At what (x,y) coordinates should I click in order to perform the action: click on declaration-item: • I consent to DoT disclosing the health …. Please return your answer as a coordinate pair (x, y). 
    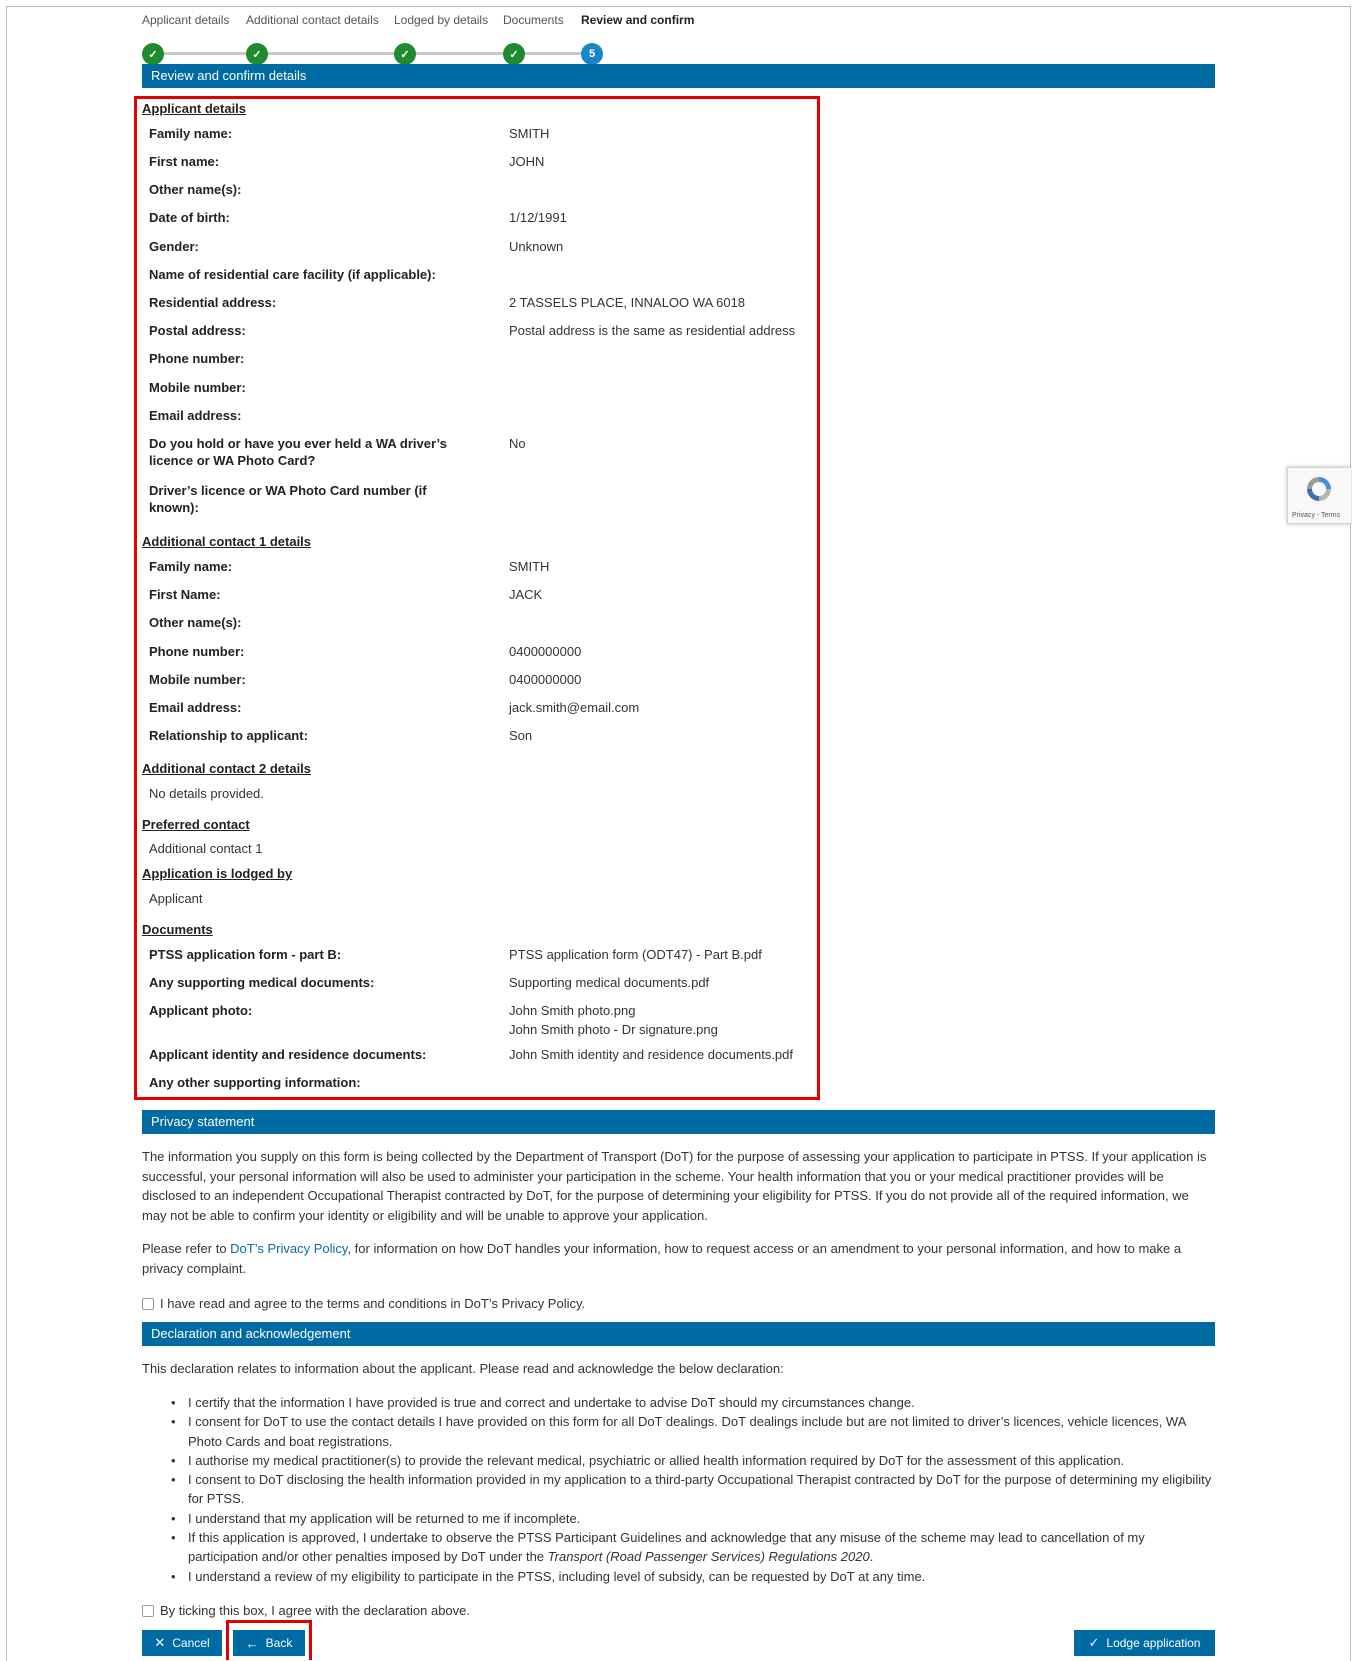
    Looking at the image, I should click on (691, 1489).